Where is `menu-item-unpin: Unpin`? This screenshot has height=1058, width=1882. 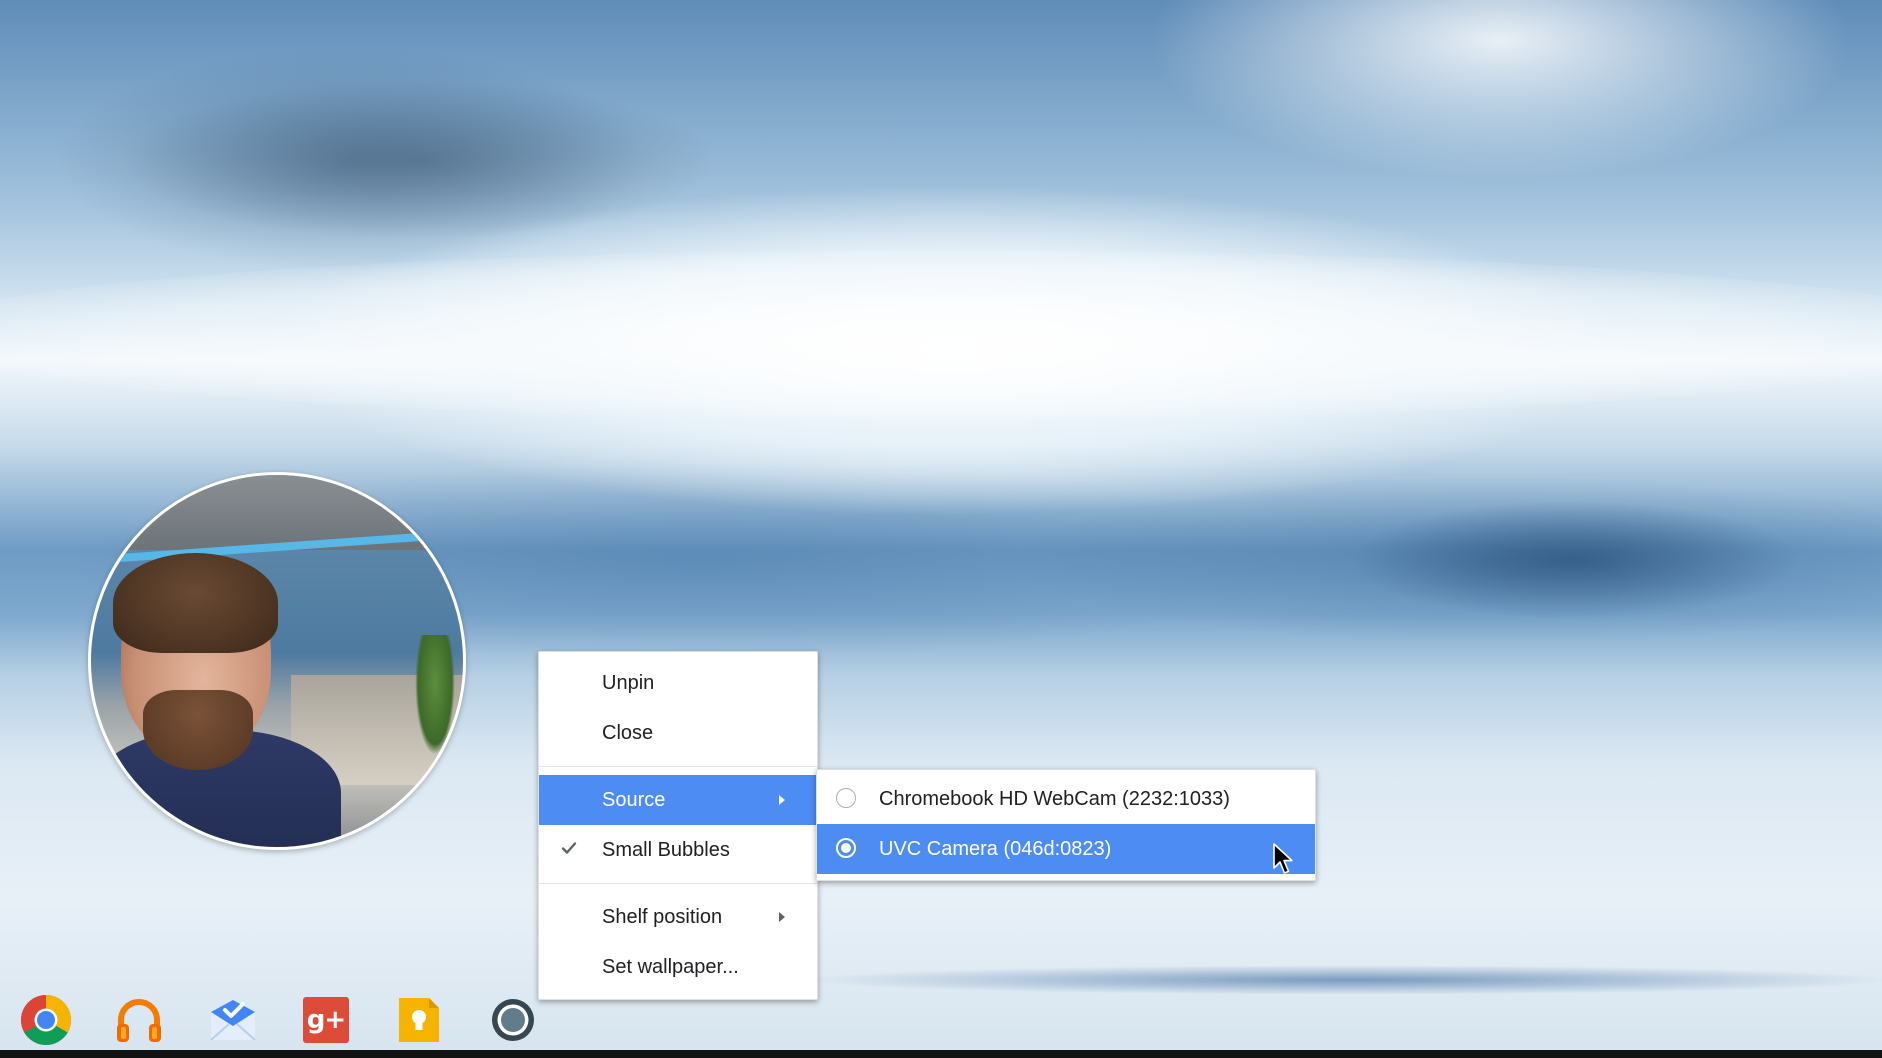
menu-item-unpin: Unpin is located at coordinates (678, 683).